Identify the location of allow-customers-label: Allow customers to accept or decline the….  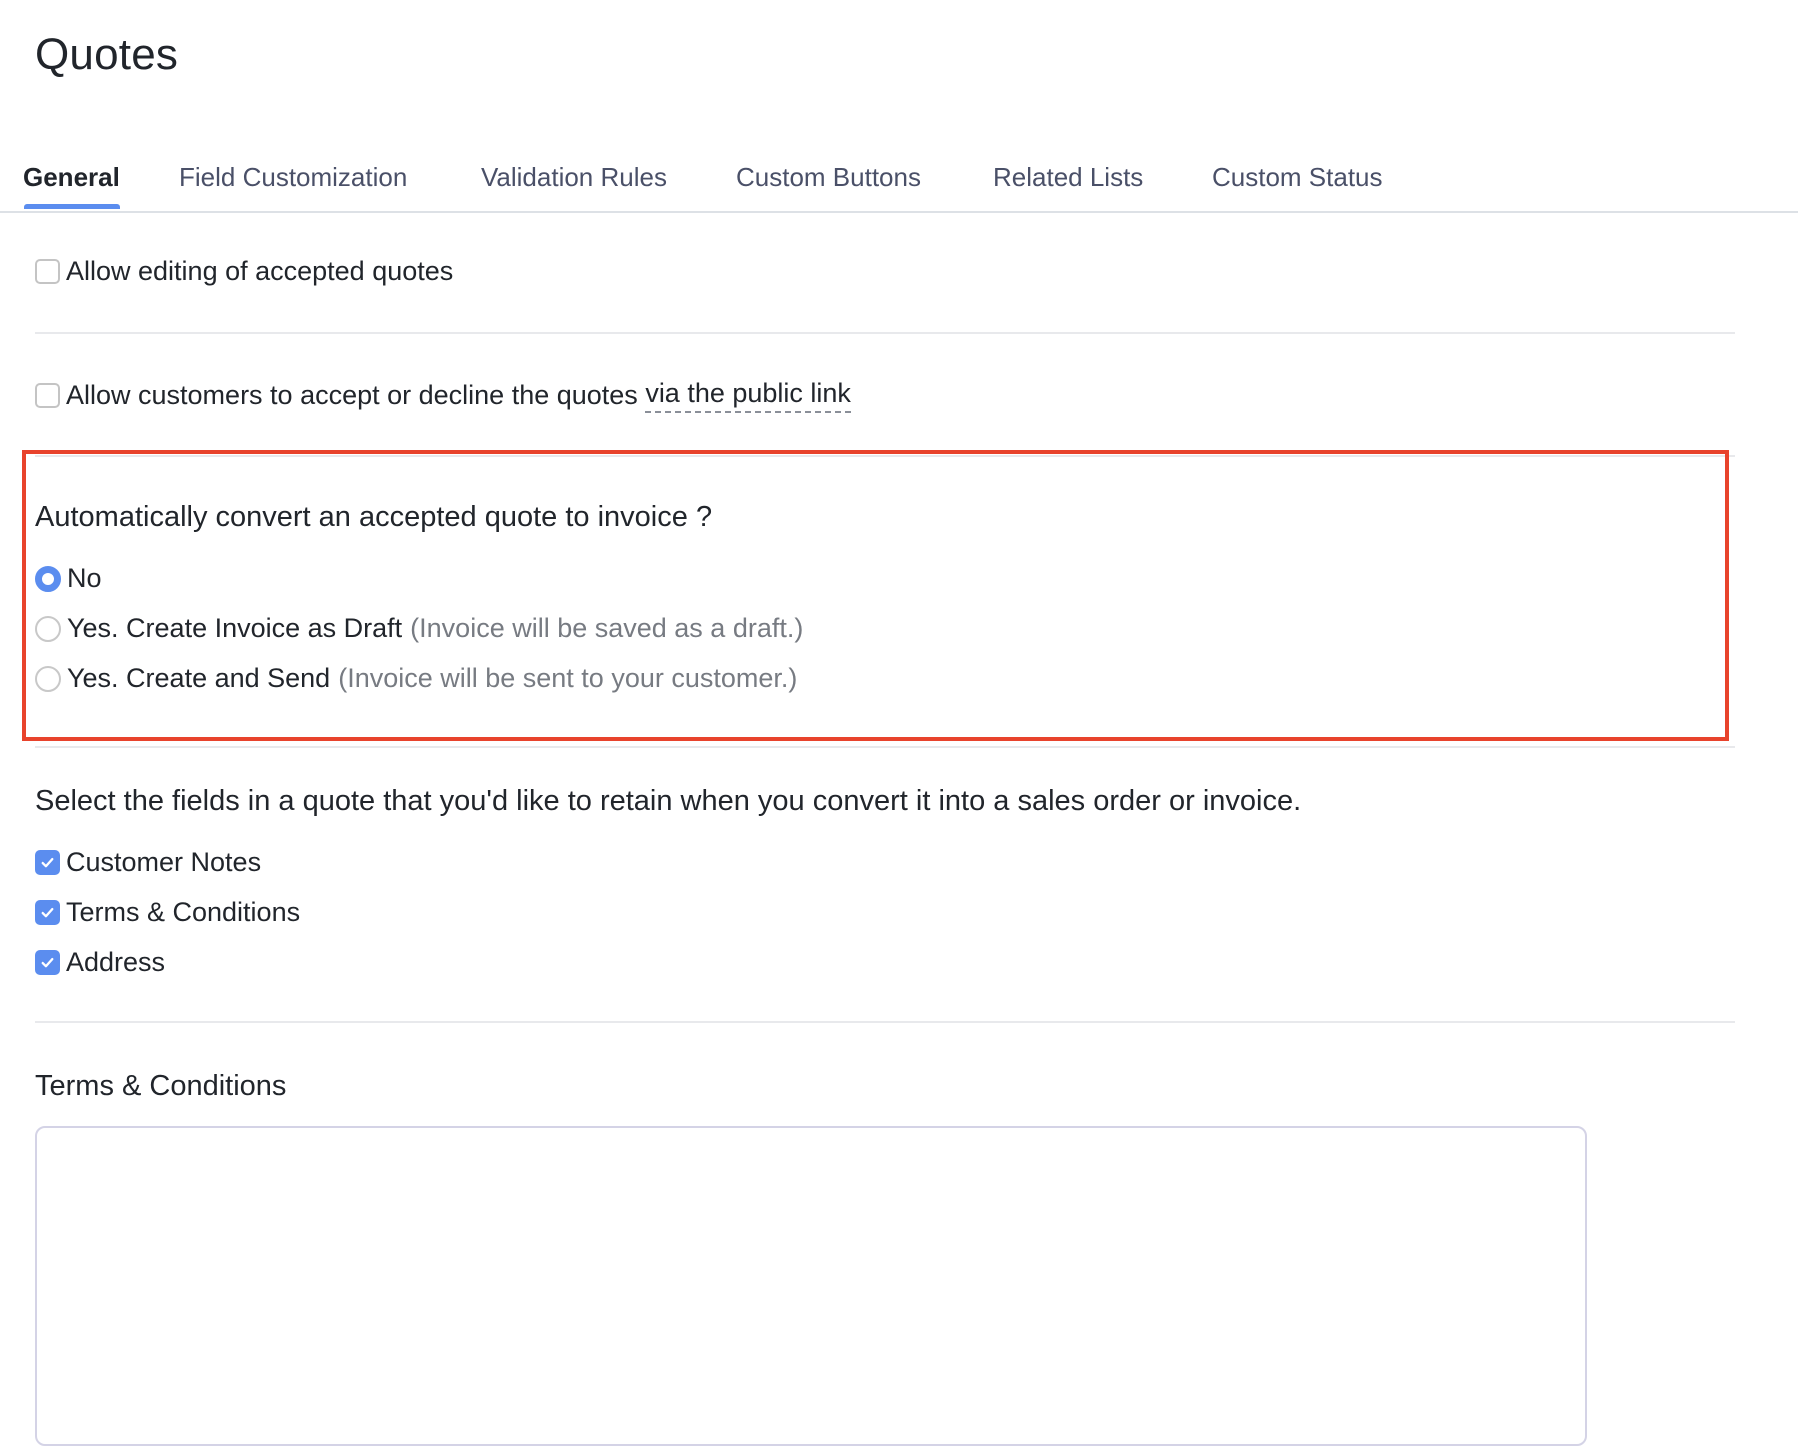
(356, 395).